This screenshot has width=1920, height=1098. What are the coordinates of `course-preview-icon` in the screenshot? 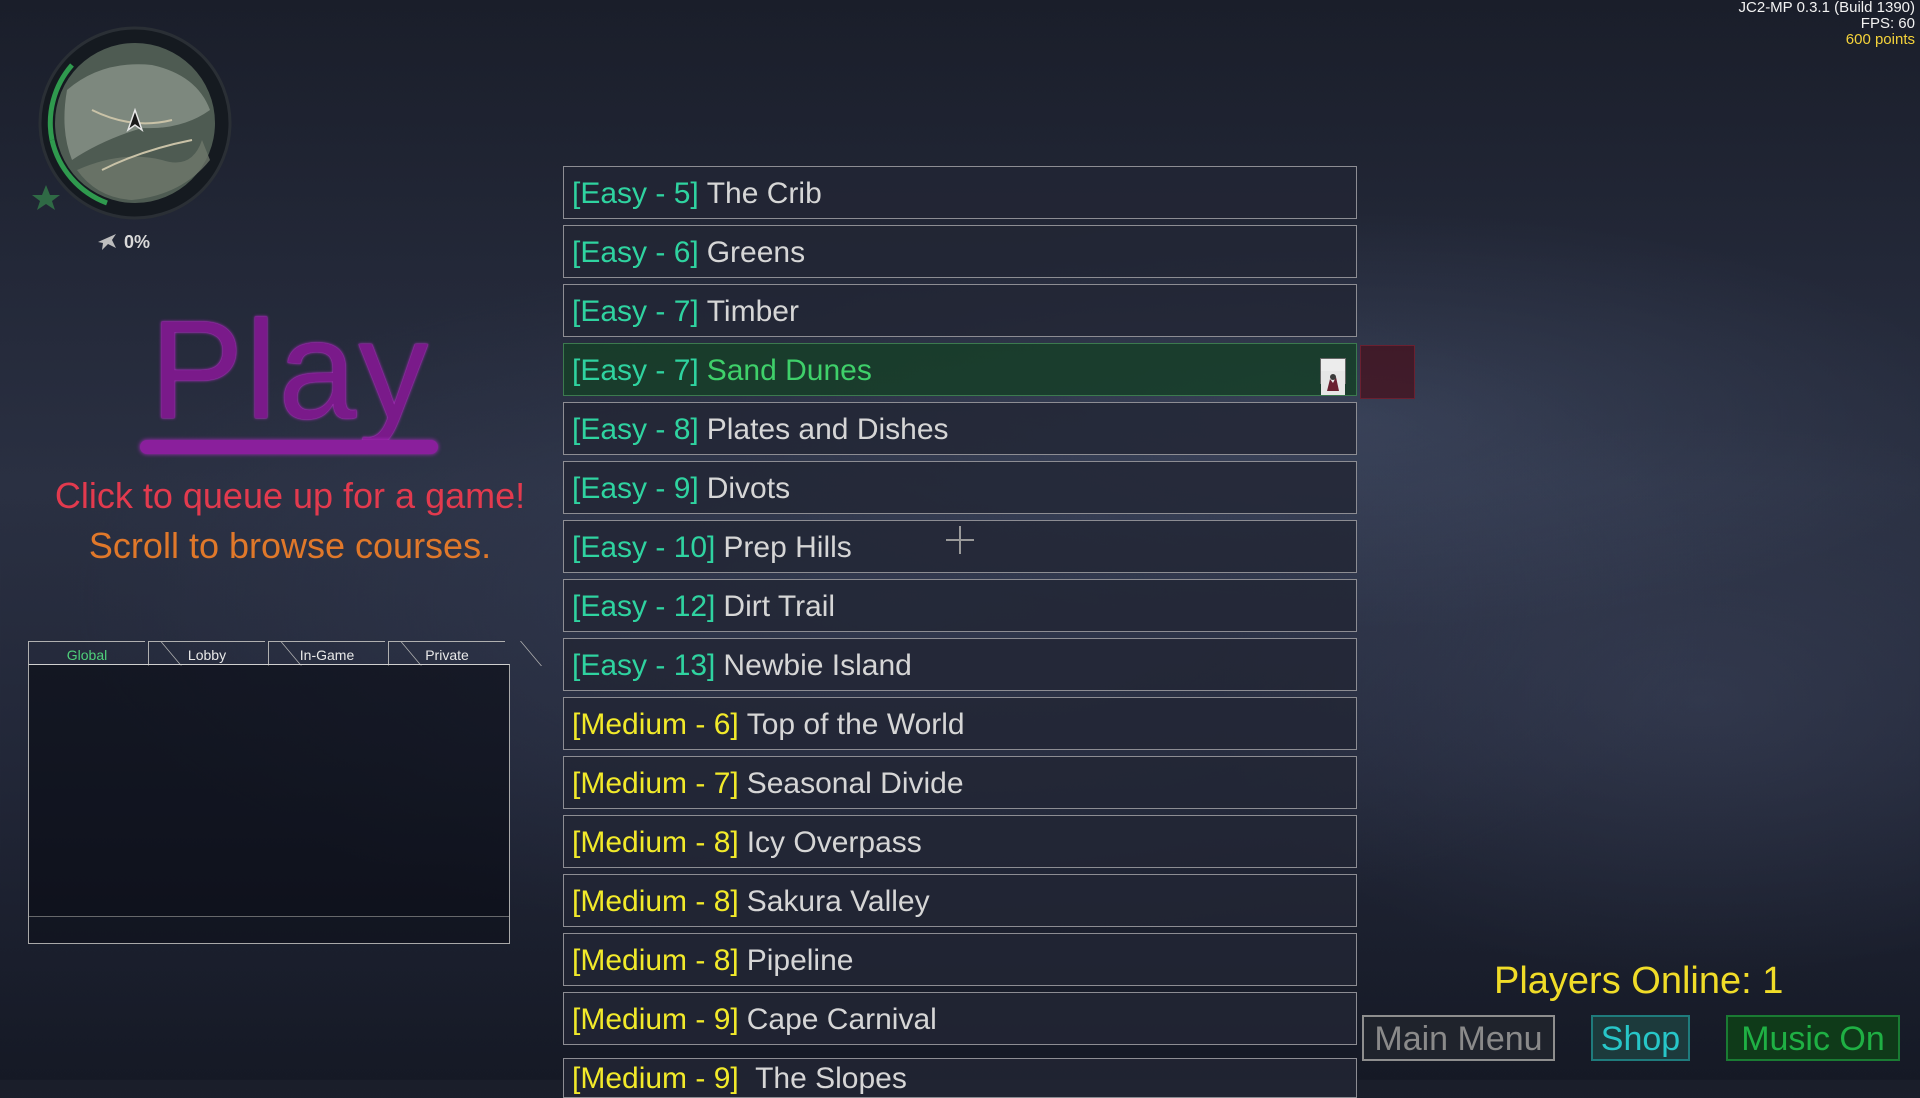 It's located at (1333, 376).